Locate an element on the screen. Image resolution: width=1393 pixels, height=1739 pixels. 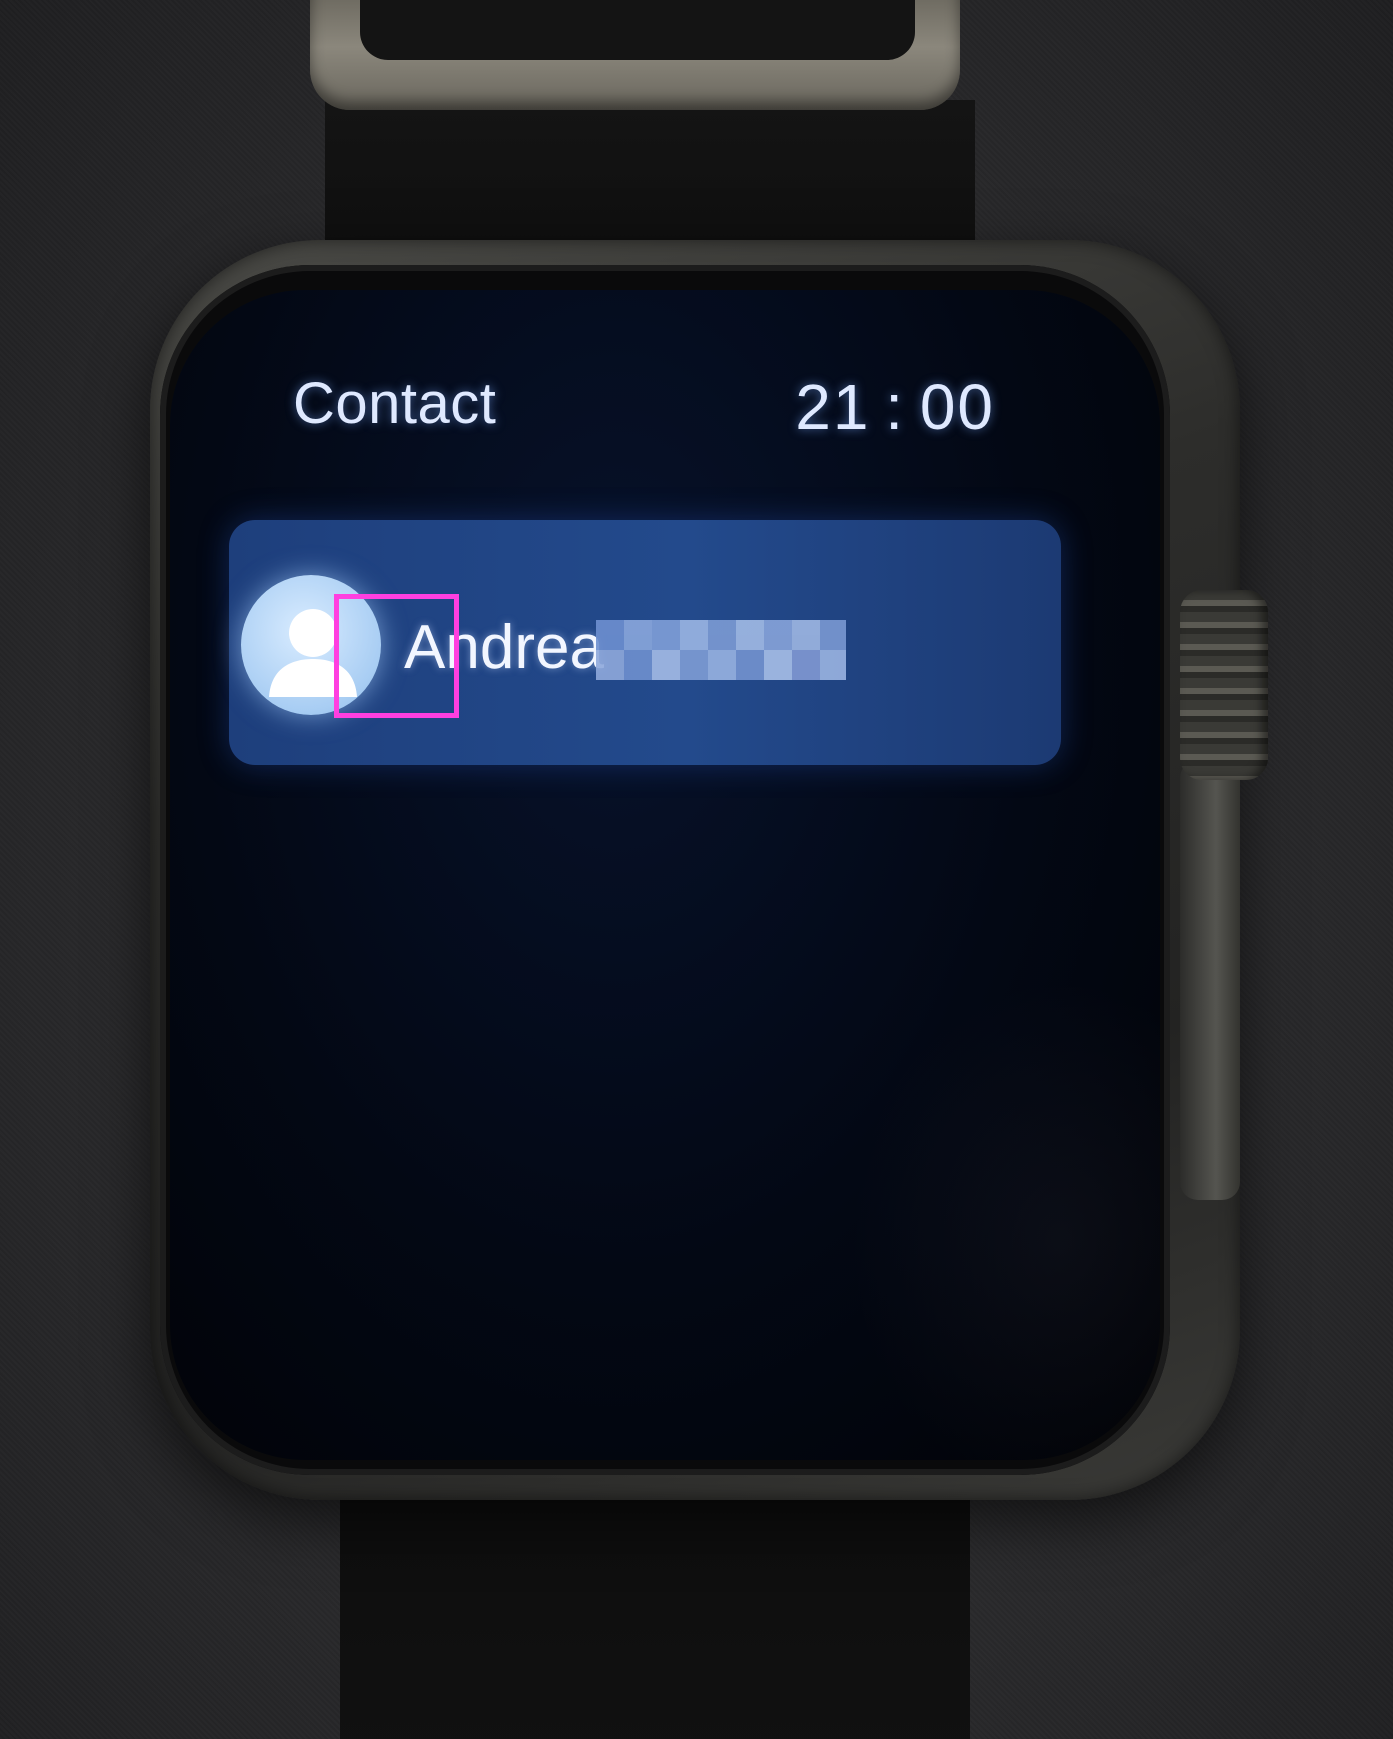
strap-loop-opening is located at coordinates (637, 30).